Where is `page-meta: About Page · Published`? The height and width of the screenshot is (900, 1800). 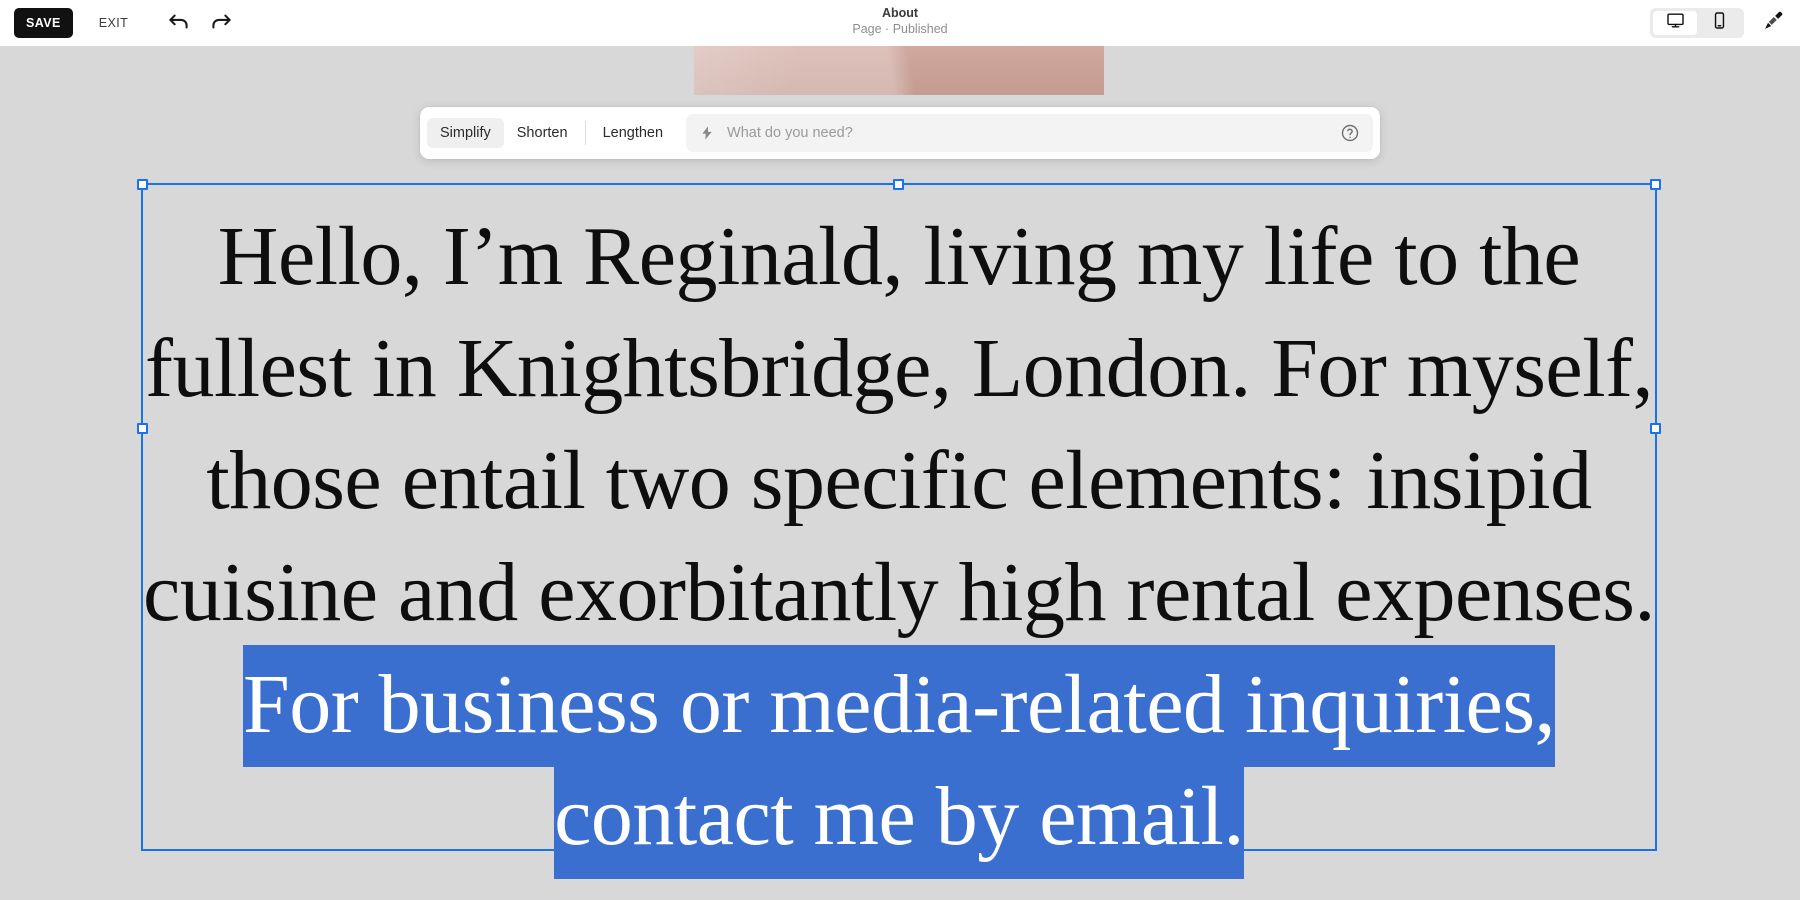 page-meta: About Page · Published is located at coordinates (900, 21).